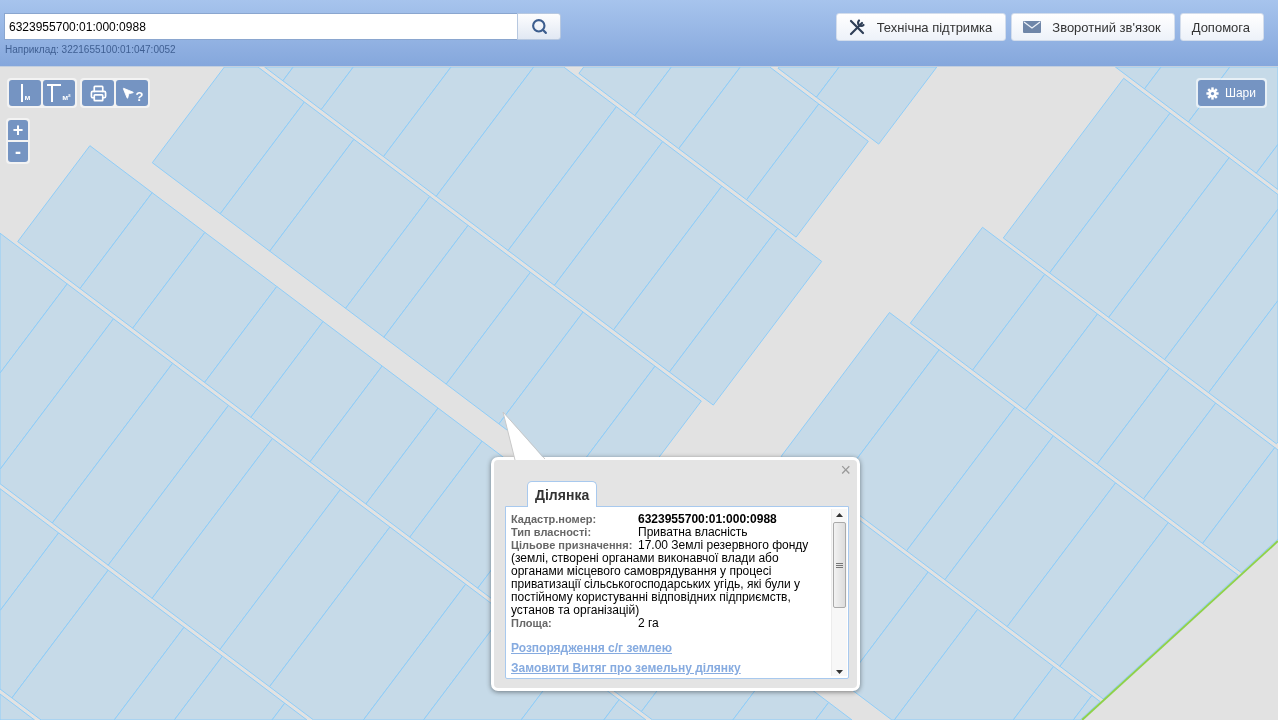 The image size is (1278, 720). I want to click on field-label: Площа:, so click(532, 623).